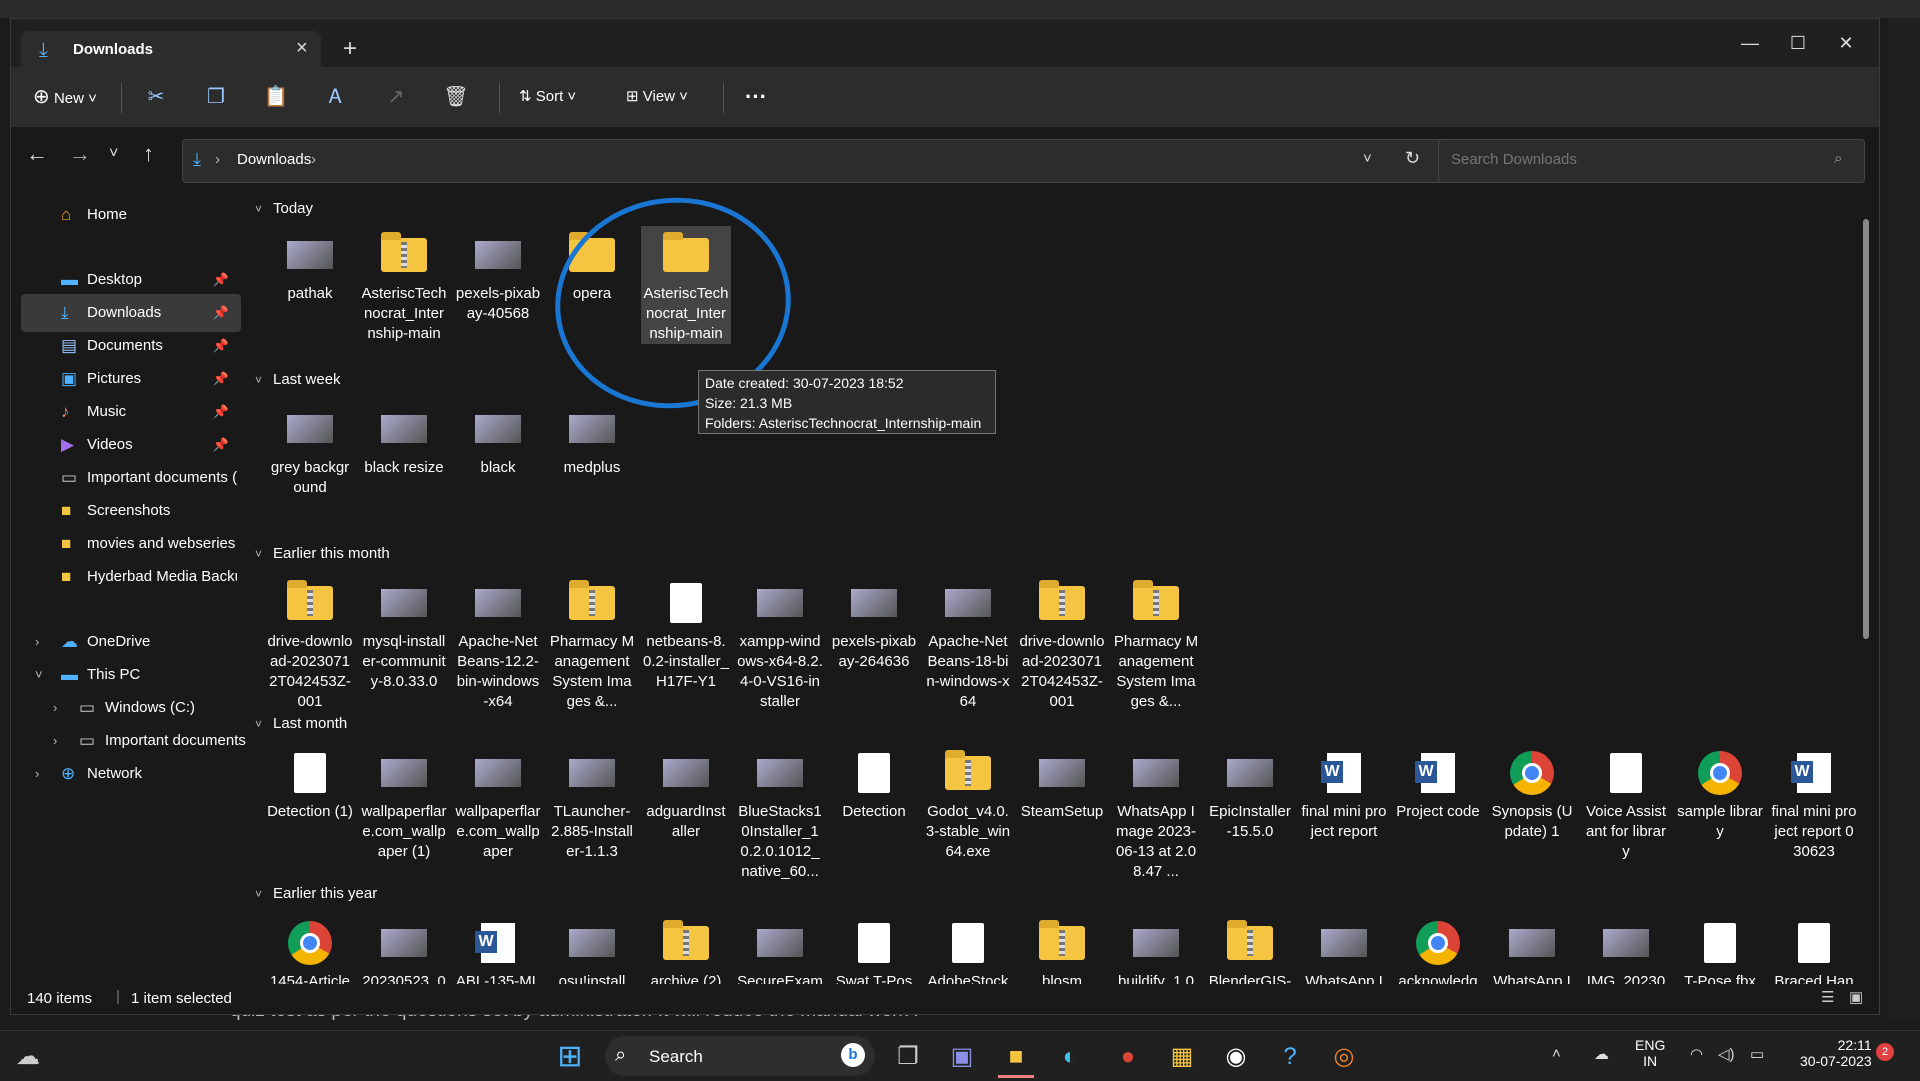 The height and width of the screenshot is (1081, 1920). Describe the element at coordinates (310, 783) in the screenshot. I see `file-item: Detection (1)` at that location.